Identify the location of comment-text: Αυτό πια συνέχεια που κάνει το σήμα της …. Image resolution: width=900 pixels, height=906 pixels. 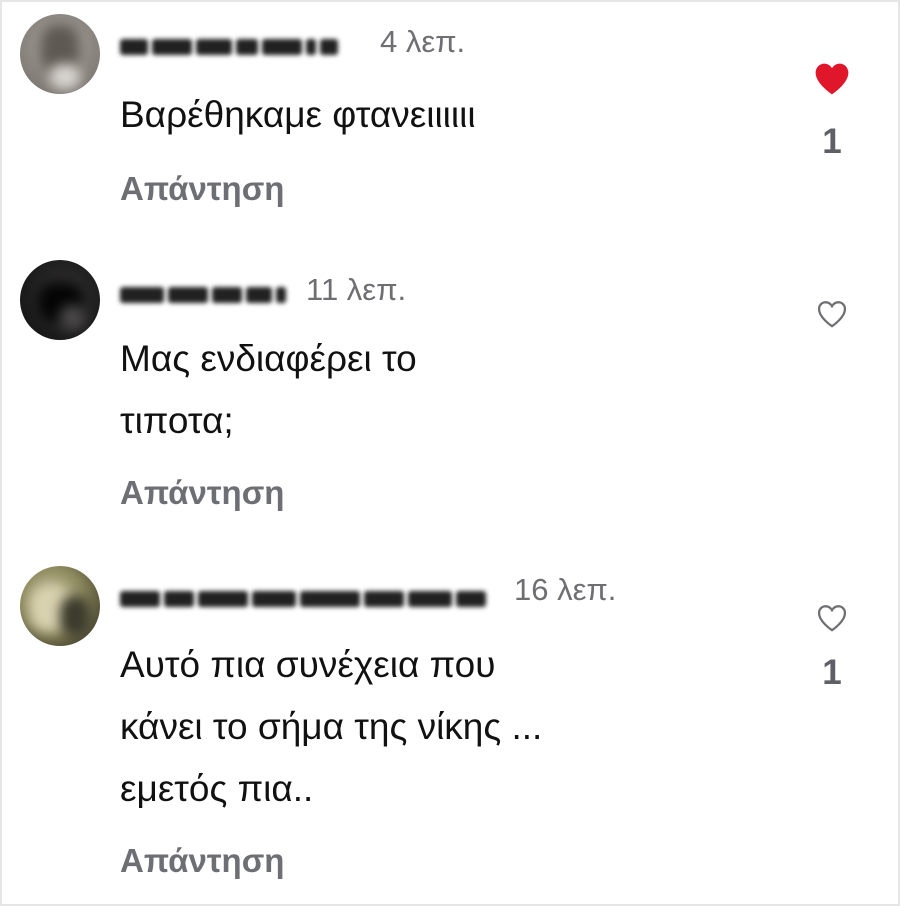
(331, 726).